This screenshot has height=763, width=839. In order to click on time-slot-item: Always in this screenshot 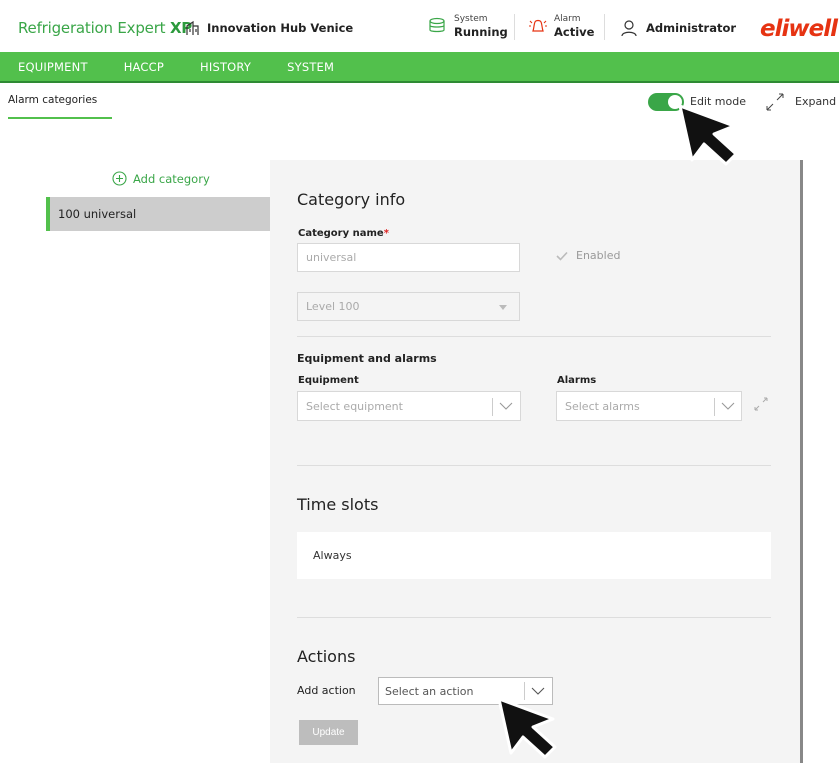, I will do `click(534, 555)`.